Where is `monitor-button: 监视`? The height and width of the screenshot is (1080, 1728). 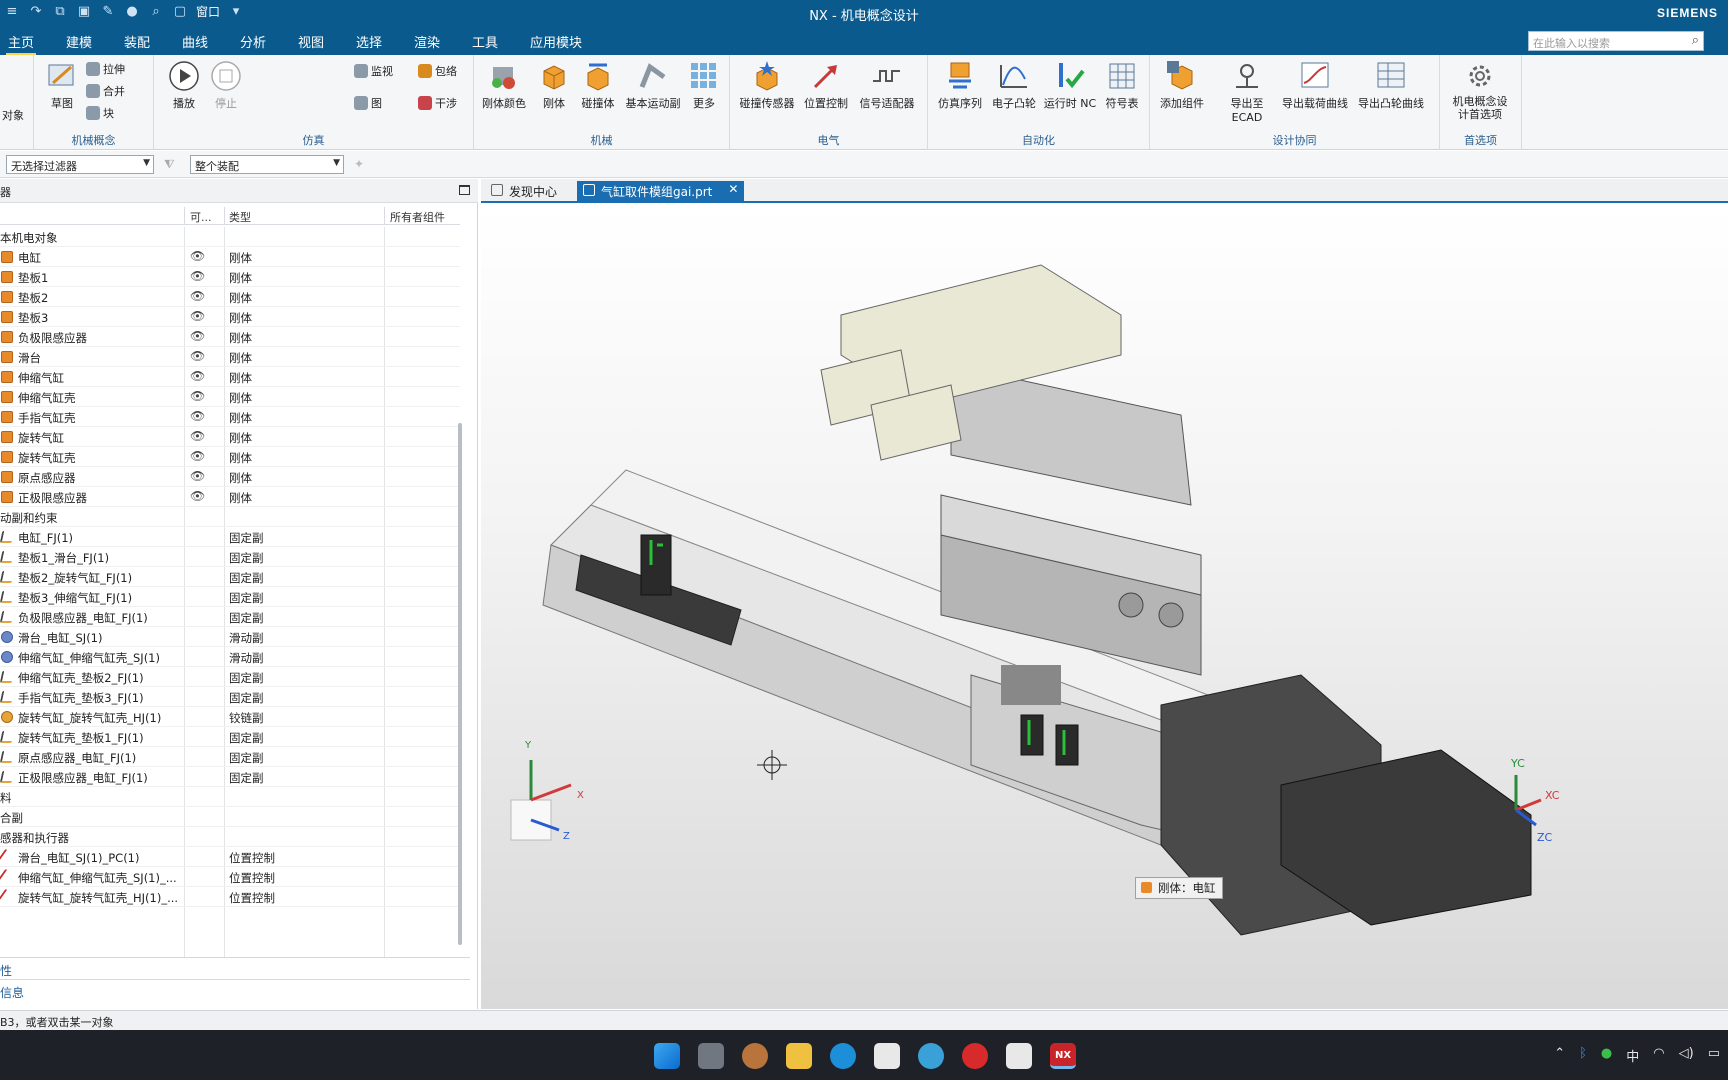
monitor-button: 监视 is located at coordinates (373, 71).